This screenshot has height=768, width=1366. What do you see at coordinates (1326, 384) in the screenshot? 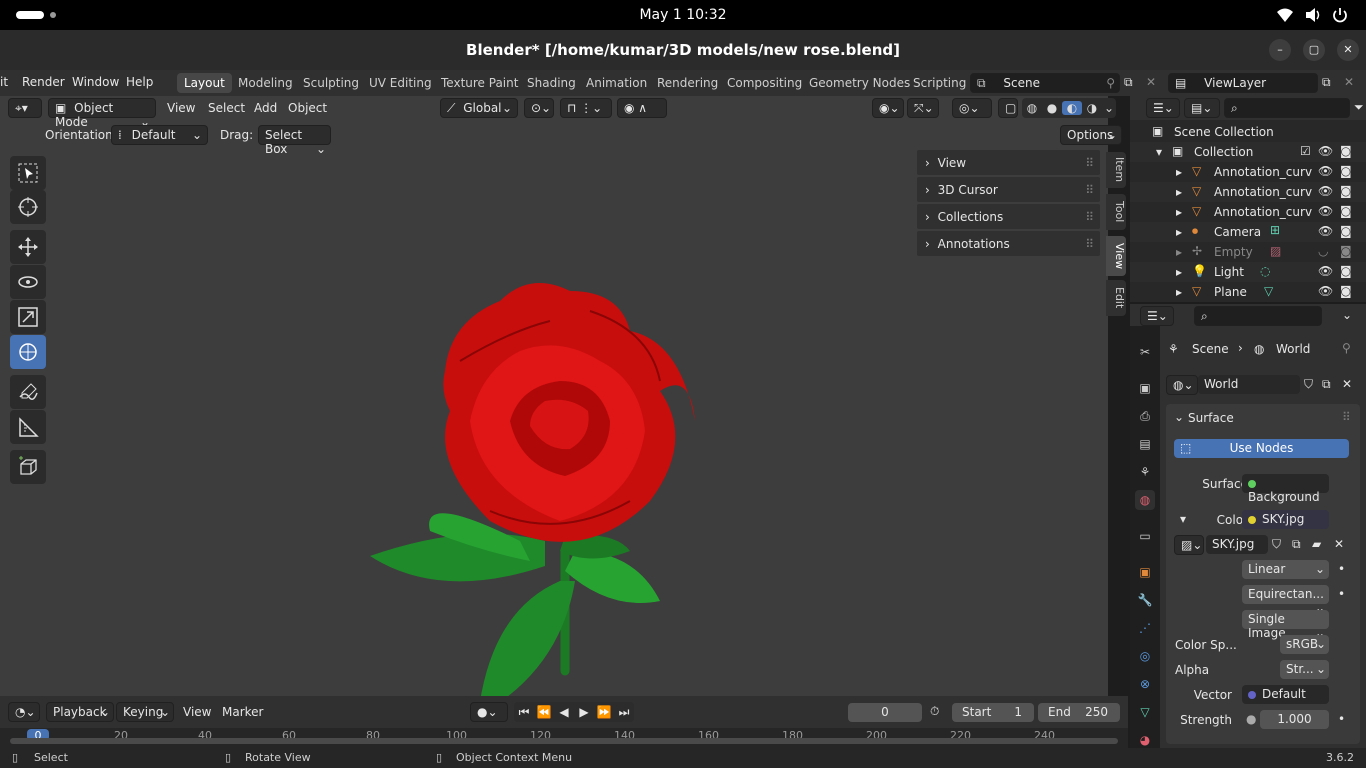
I see `duplicate-icon: ⧉` at bounding box center [1326, 384].